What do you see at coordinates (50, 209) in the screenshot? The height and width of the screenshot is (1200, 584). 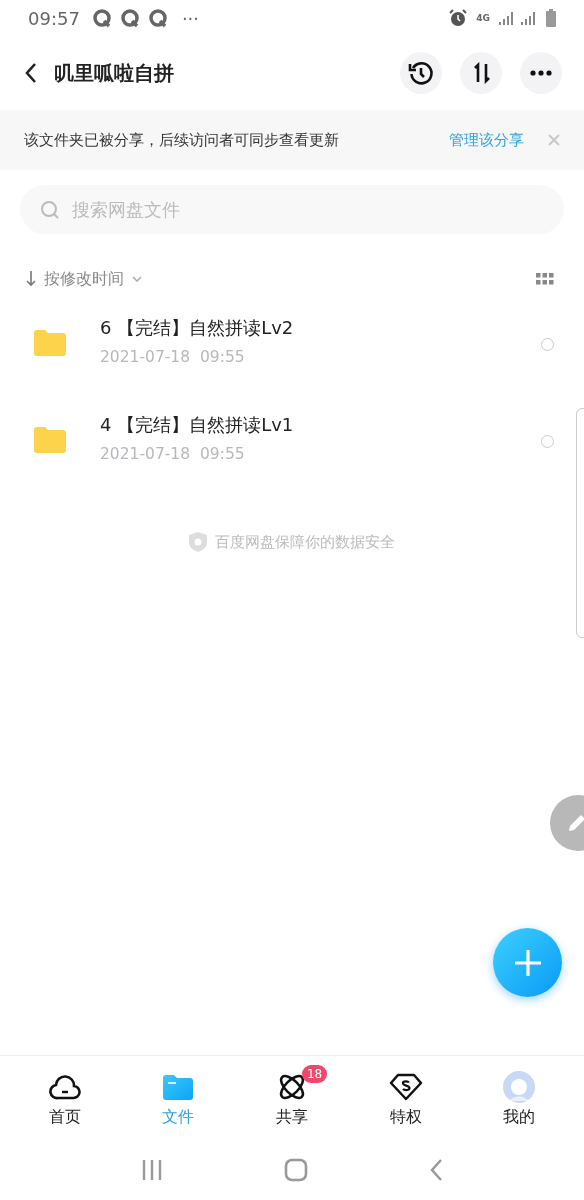 I see `search-icon` at bounding box center [50, 209].